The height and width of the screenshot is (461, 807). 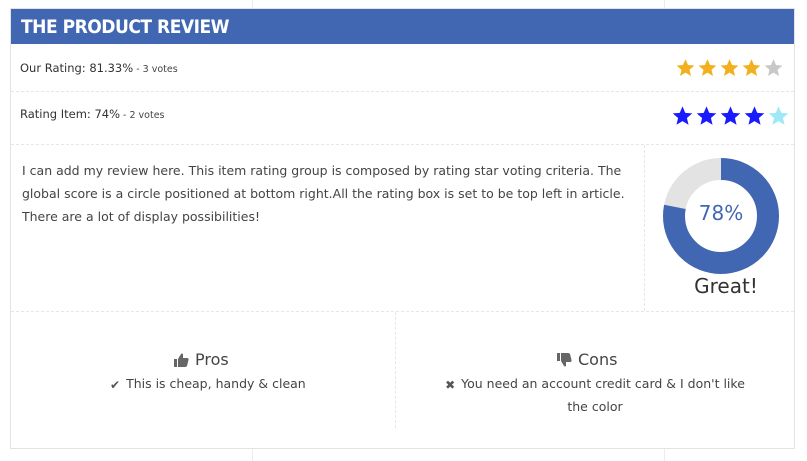 What do you see at coordinates (450, 384) in the screenshot?
I see `close-icon: ✖` at bounding box center [450, 384].